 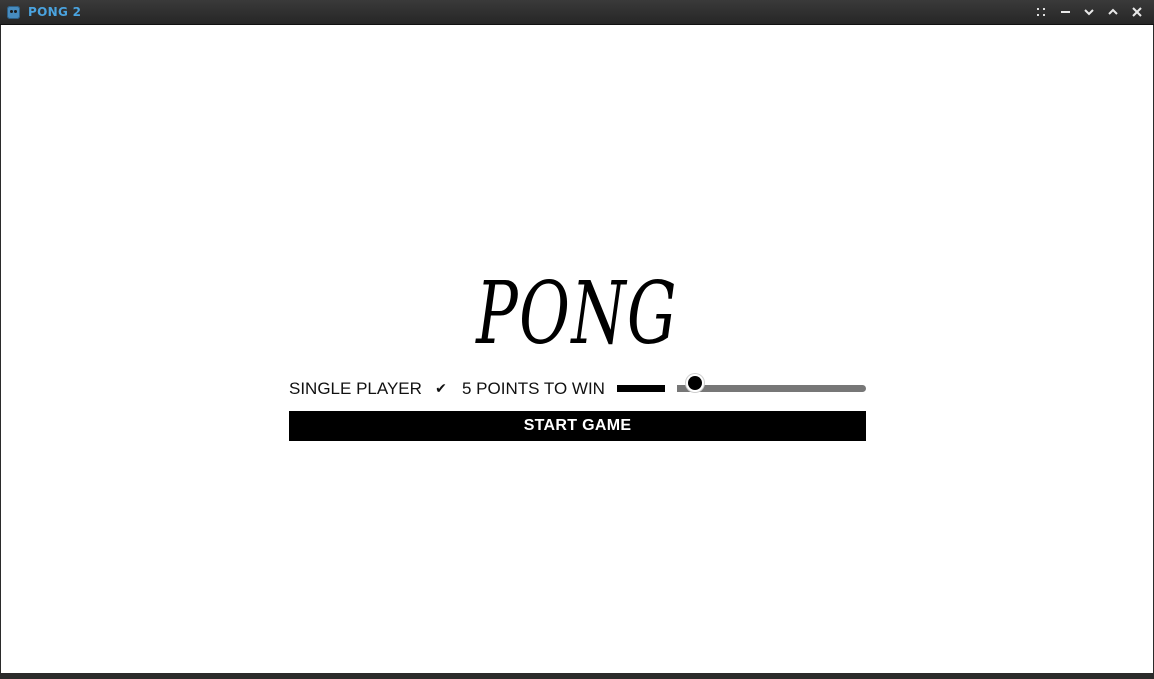 What do you see at coordinates (441, 388) in the screenshot?
I see `single-player-checkbox: ✔` at bounding box center [441, 388].